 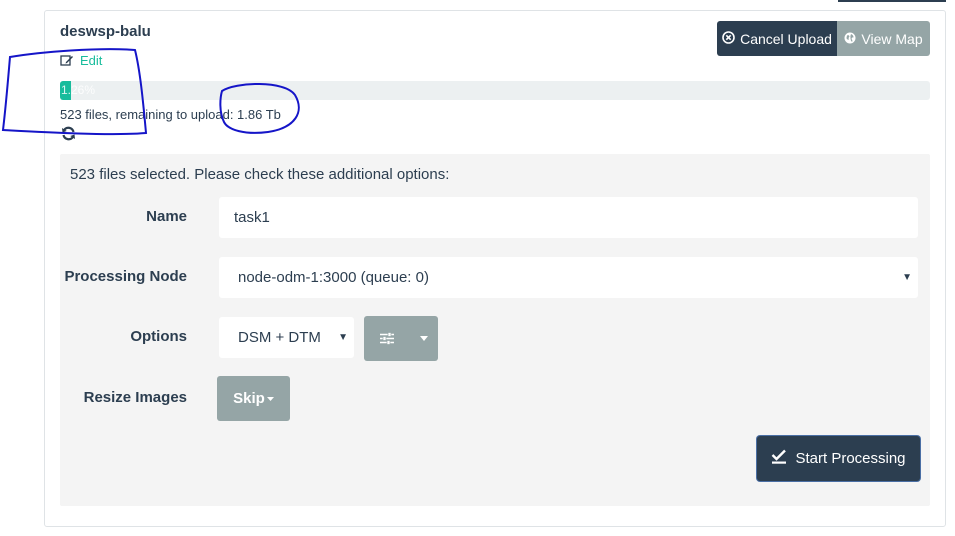 What do you see at coordinates (387, 338) in the screenshot?
I see `sliders-icon` at bounding box center [387, 338].